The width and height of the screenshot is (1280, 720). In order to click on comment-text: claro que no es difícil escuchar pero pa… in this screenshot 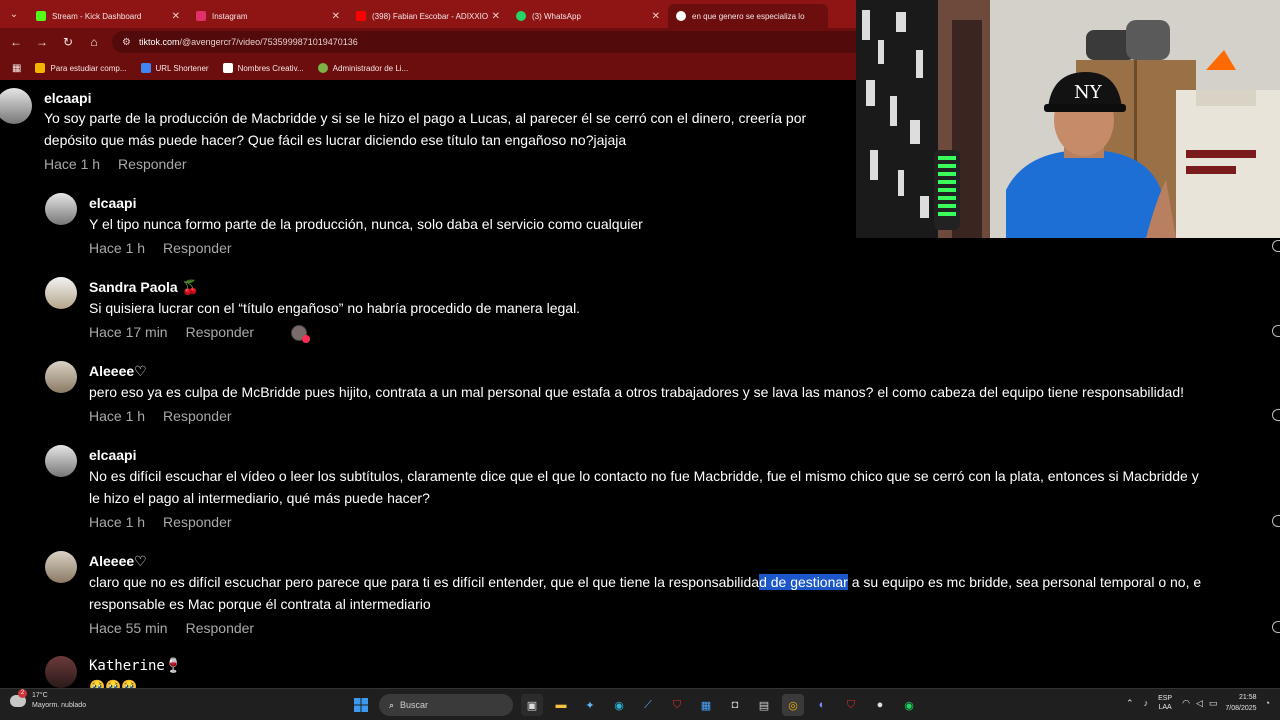, I will do `click(645, 582)`.